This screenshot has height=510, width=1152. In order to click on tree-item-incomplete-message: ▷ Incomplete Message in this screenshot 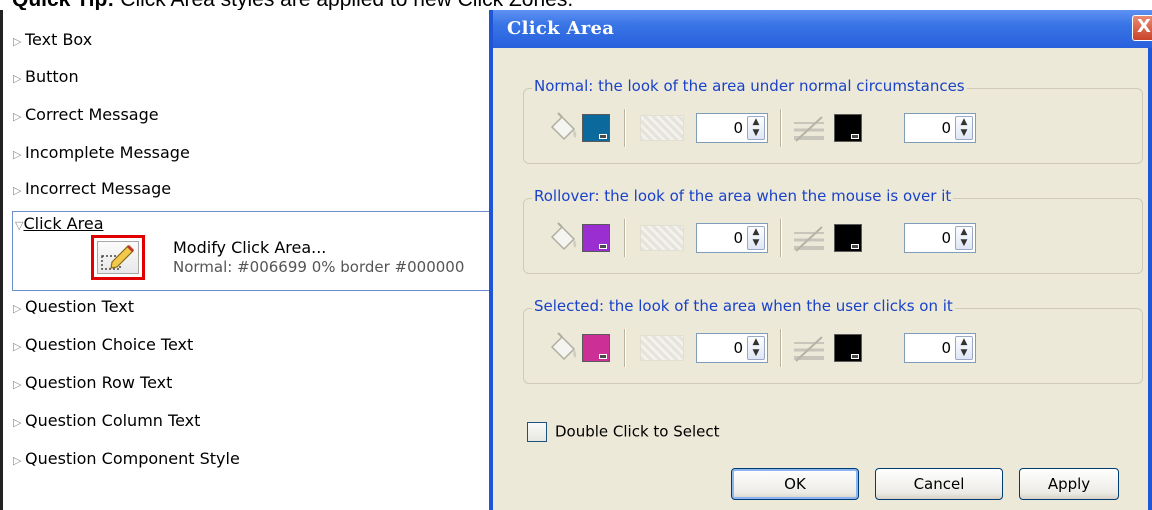, I will do `click(101, 153)`.